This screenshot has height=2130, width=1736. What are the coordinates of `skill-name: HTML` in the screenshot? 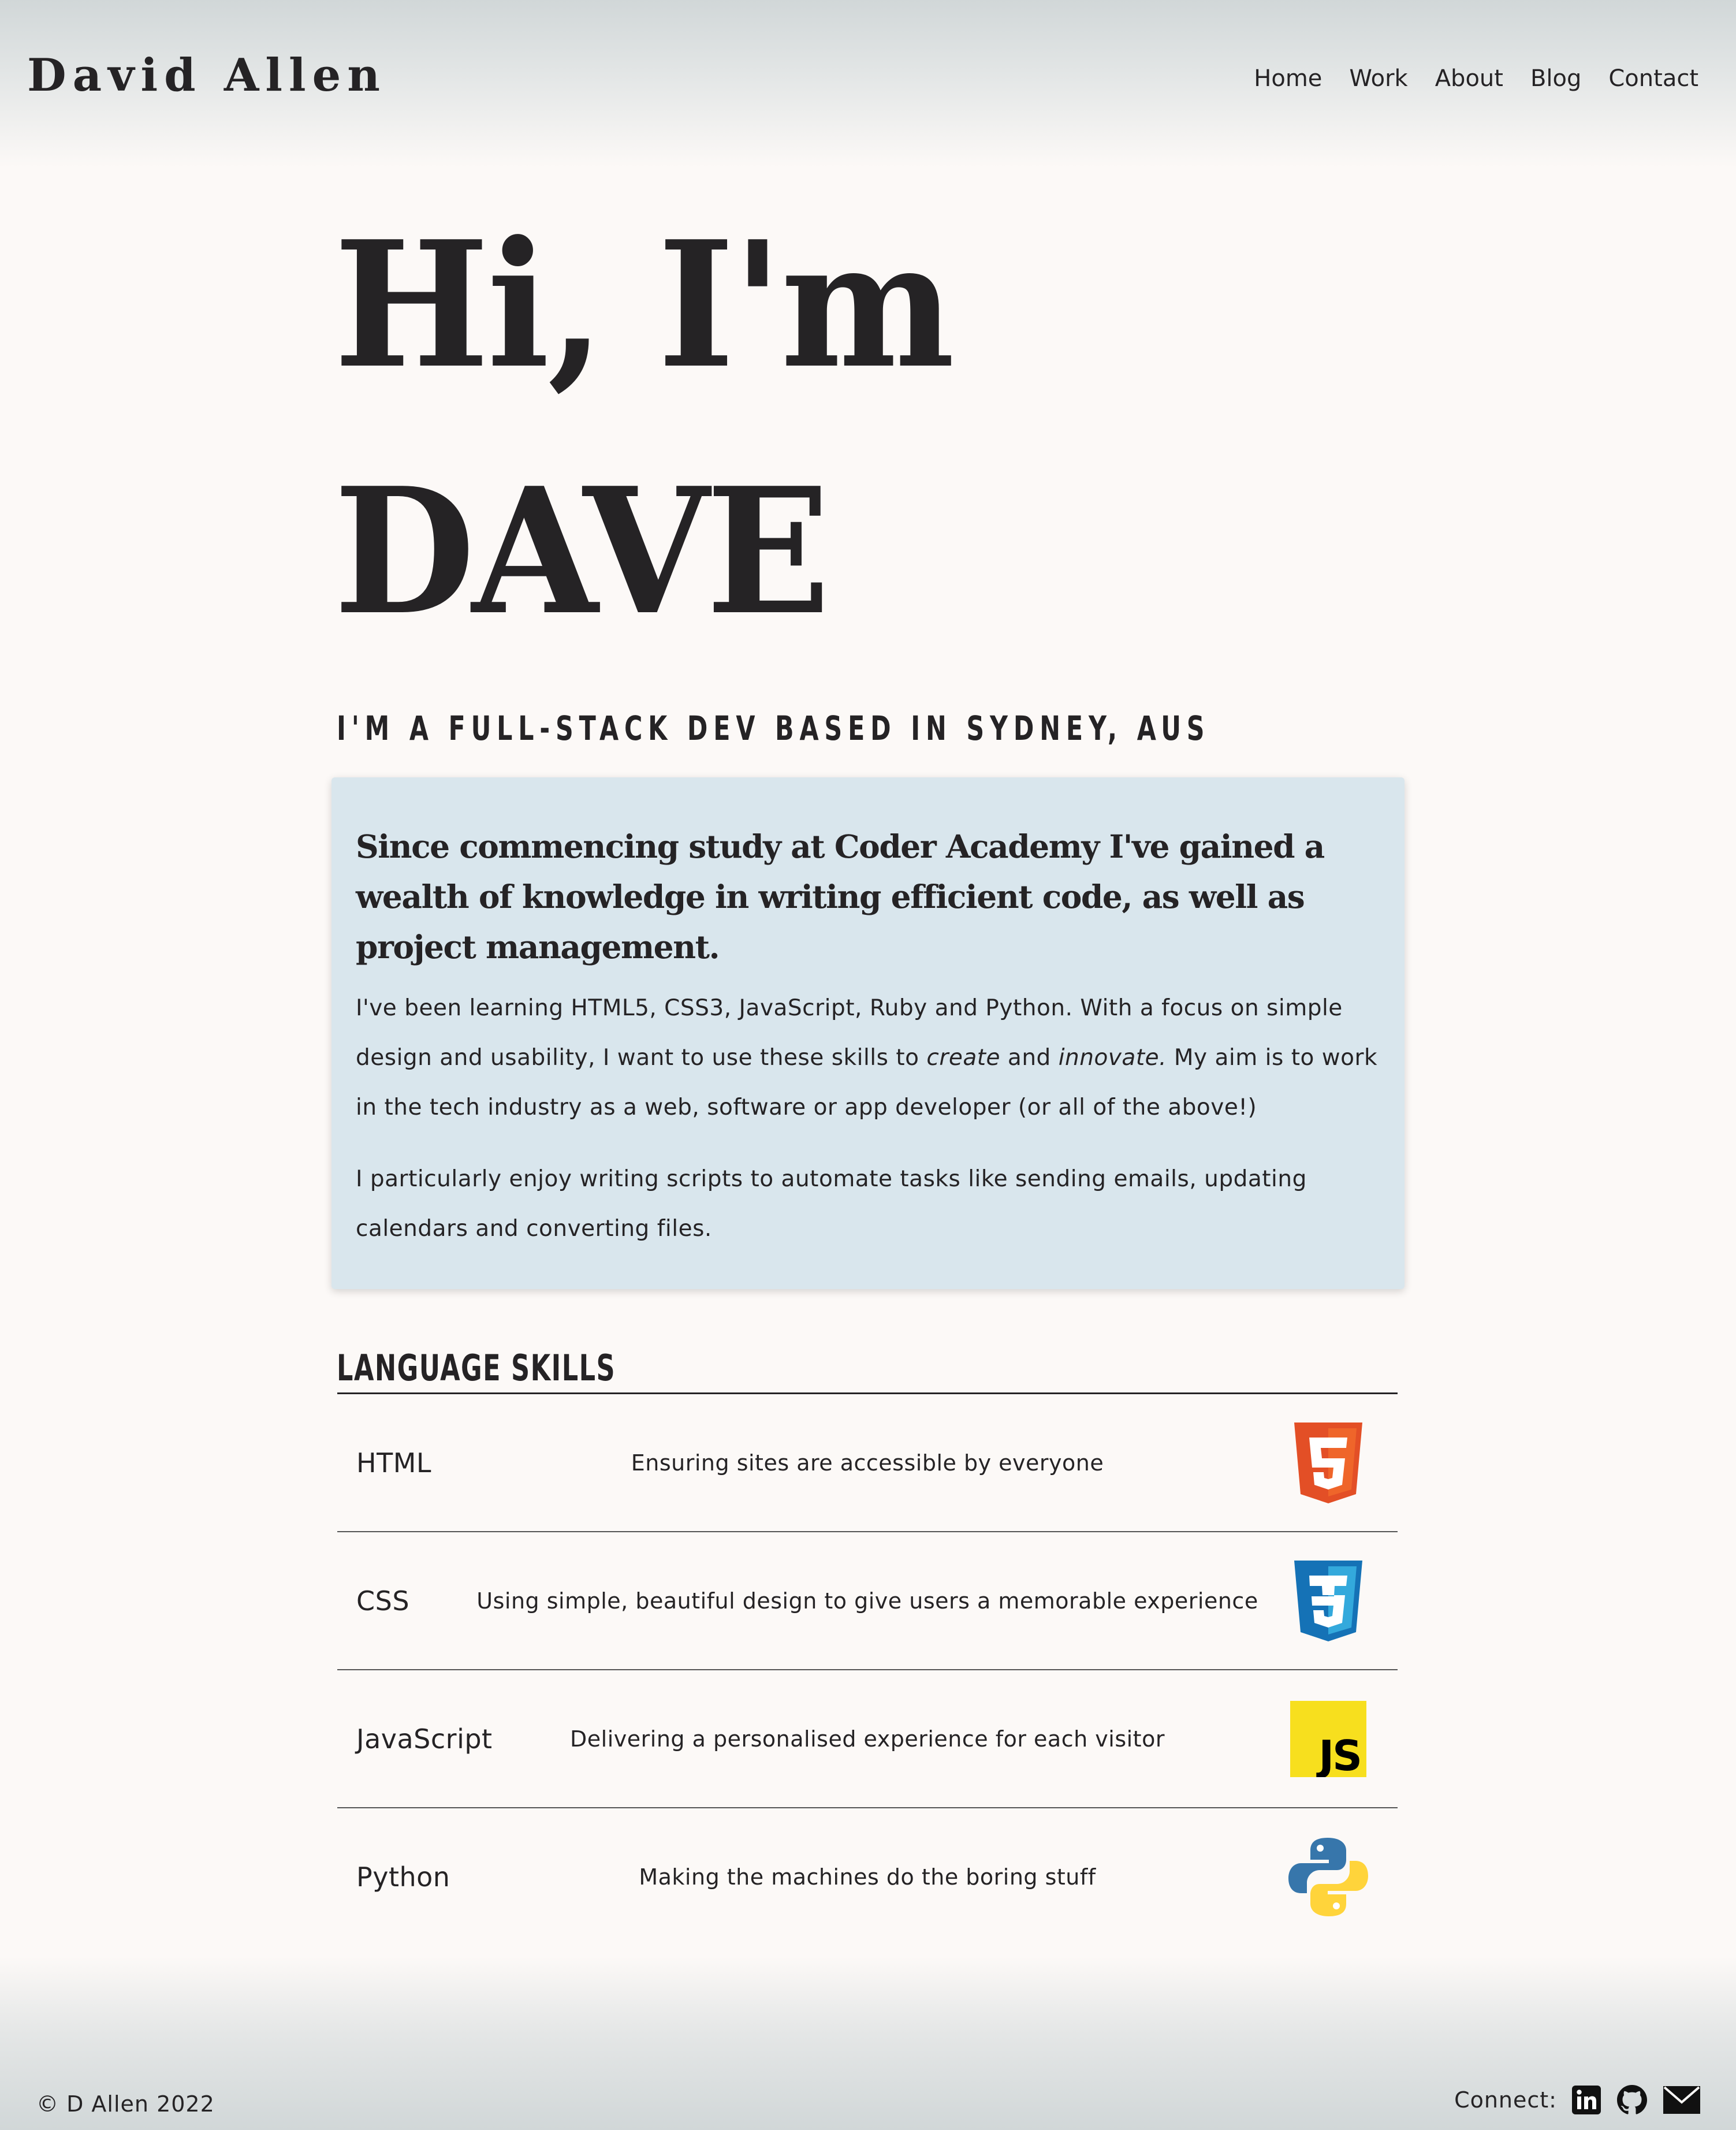 It's located at (394, 1463).